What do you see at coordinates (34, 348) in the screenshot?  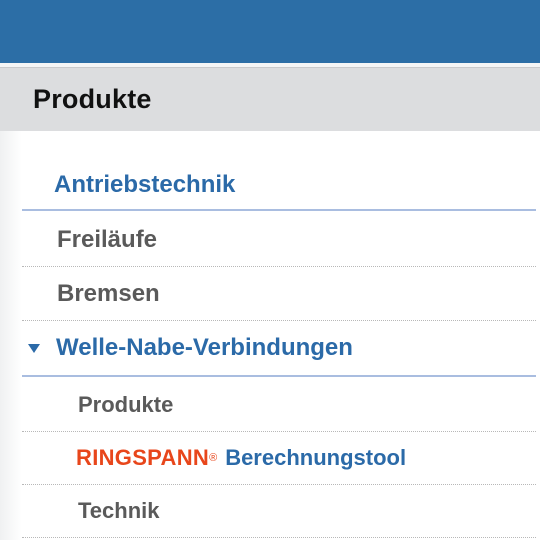 I see `triangle-down-icon` at bounding box center [34, 348].